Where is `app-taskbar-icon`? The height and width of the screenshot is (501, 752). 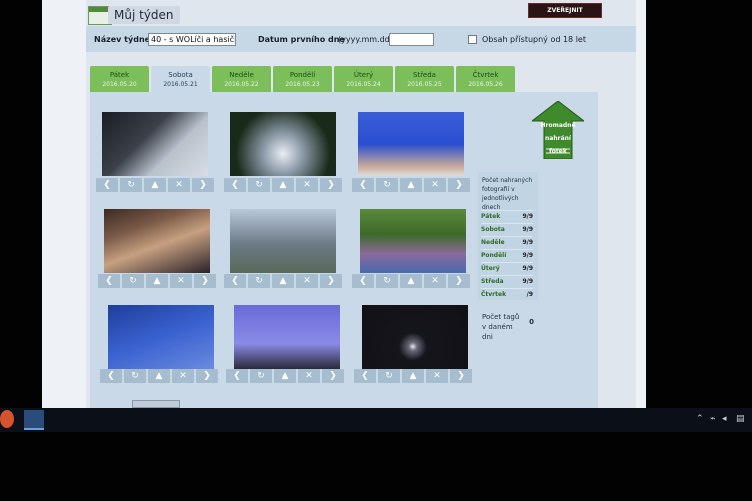 app-taskbar-icon is located at coordinates (34, 420).